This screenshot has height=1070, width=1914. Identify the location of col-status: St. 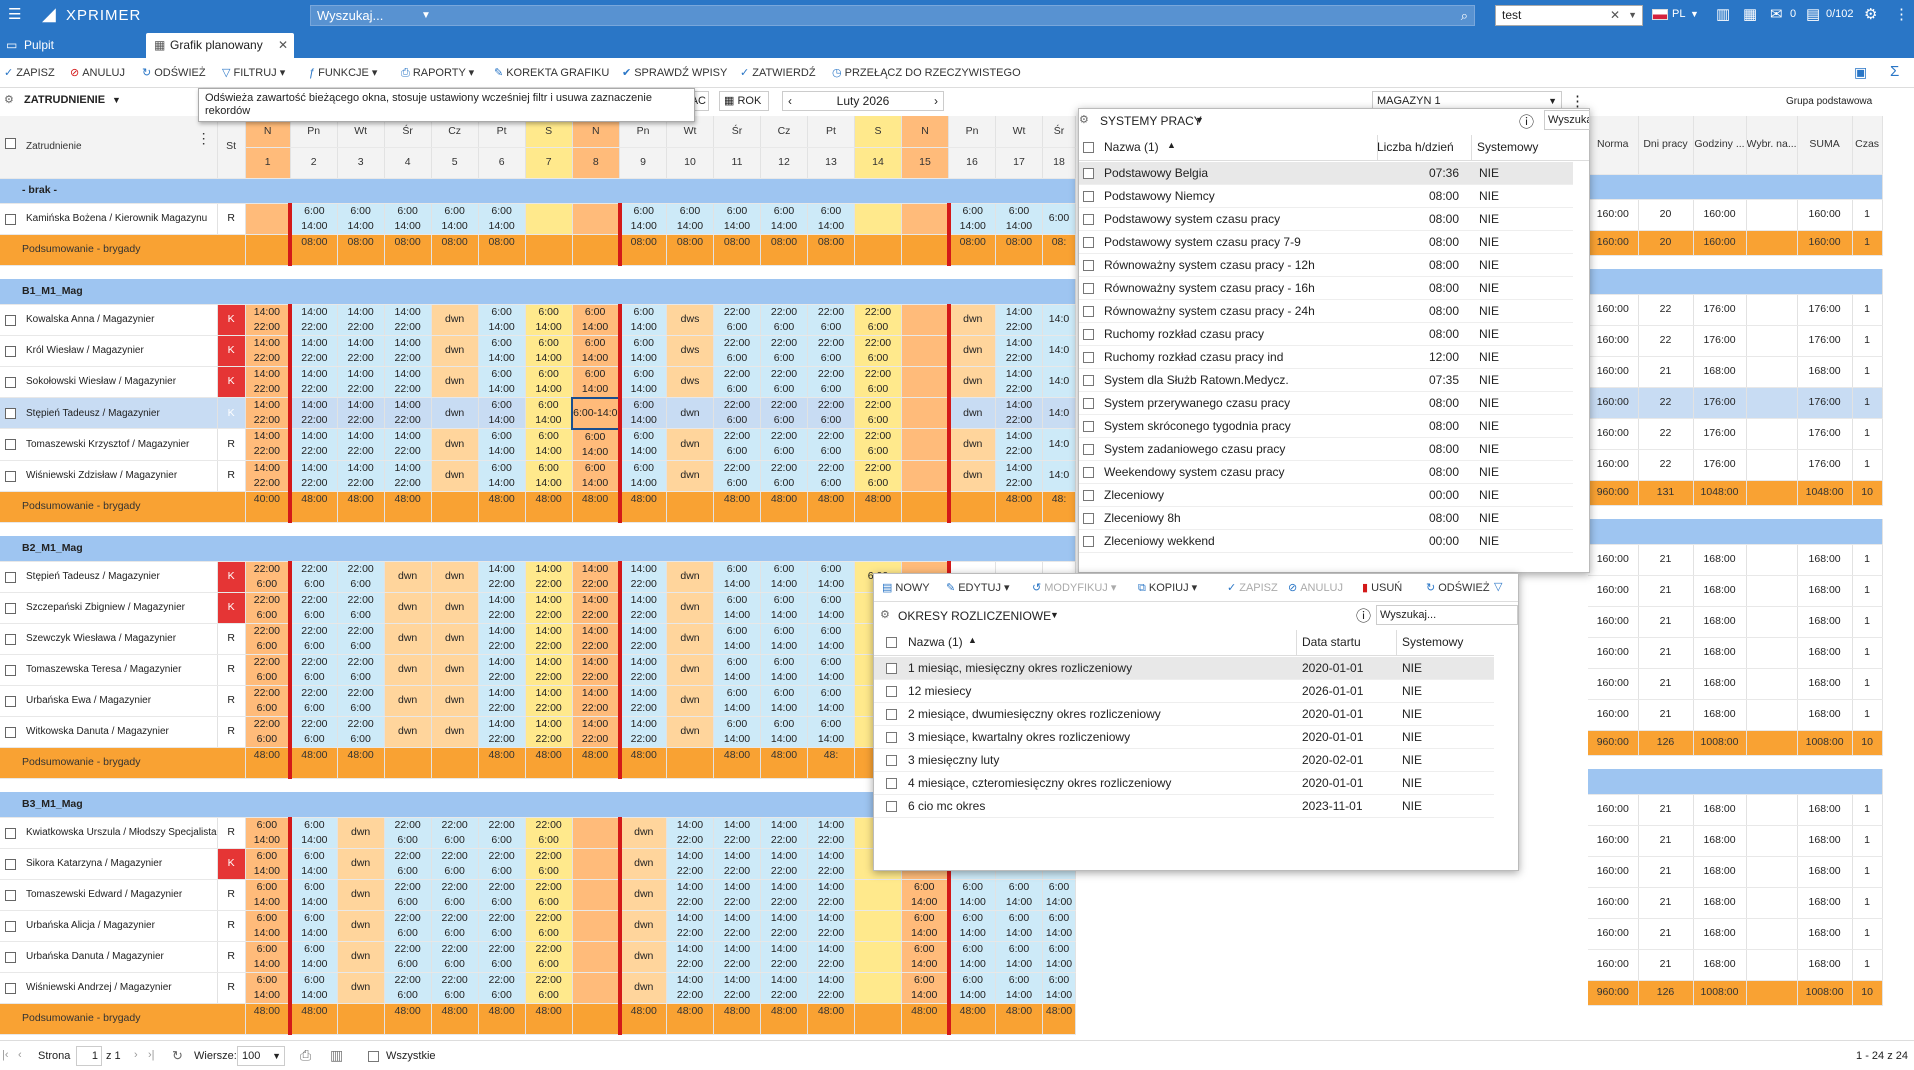
(231, 147).